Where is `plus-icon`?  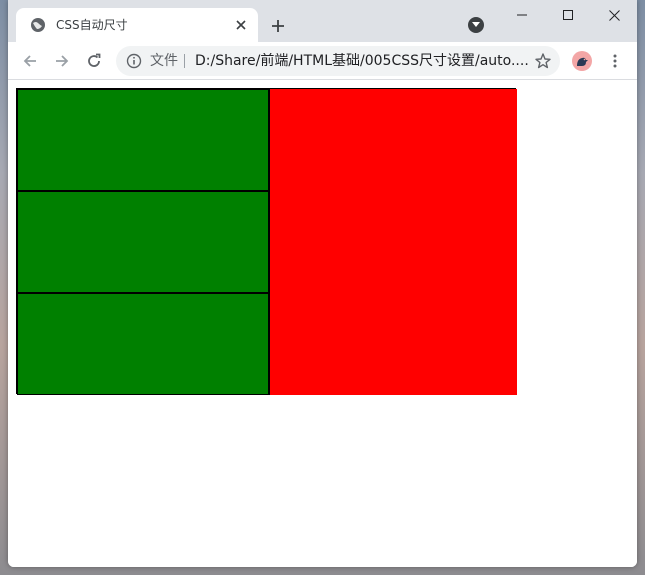 plus-icon is located at coordinates (278, 26).